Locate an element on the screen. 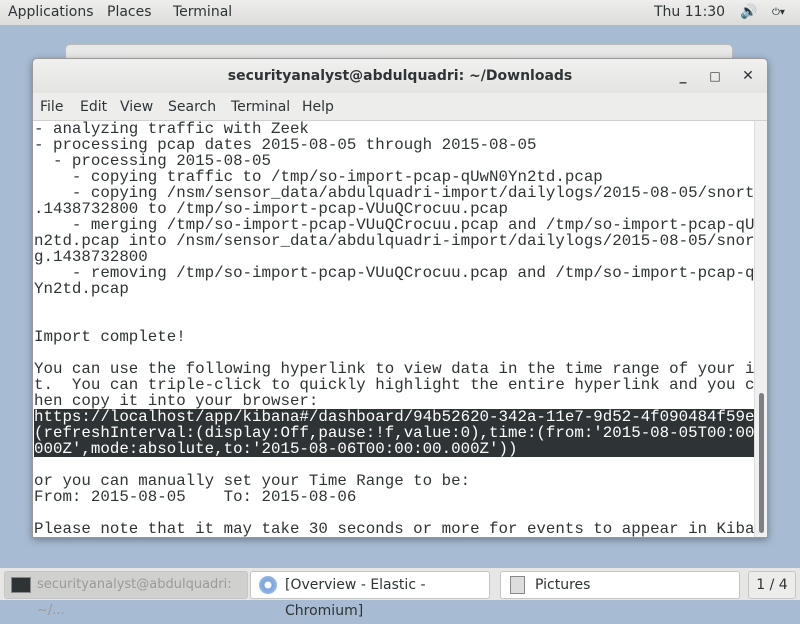 The height and width of the screenshot is (624, 800). terminal-line: g.1438732800 is located at coordinates (91, 257).